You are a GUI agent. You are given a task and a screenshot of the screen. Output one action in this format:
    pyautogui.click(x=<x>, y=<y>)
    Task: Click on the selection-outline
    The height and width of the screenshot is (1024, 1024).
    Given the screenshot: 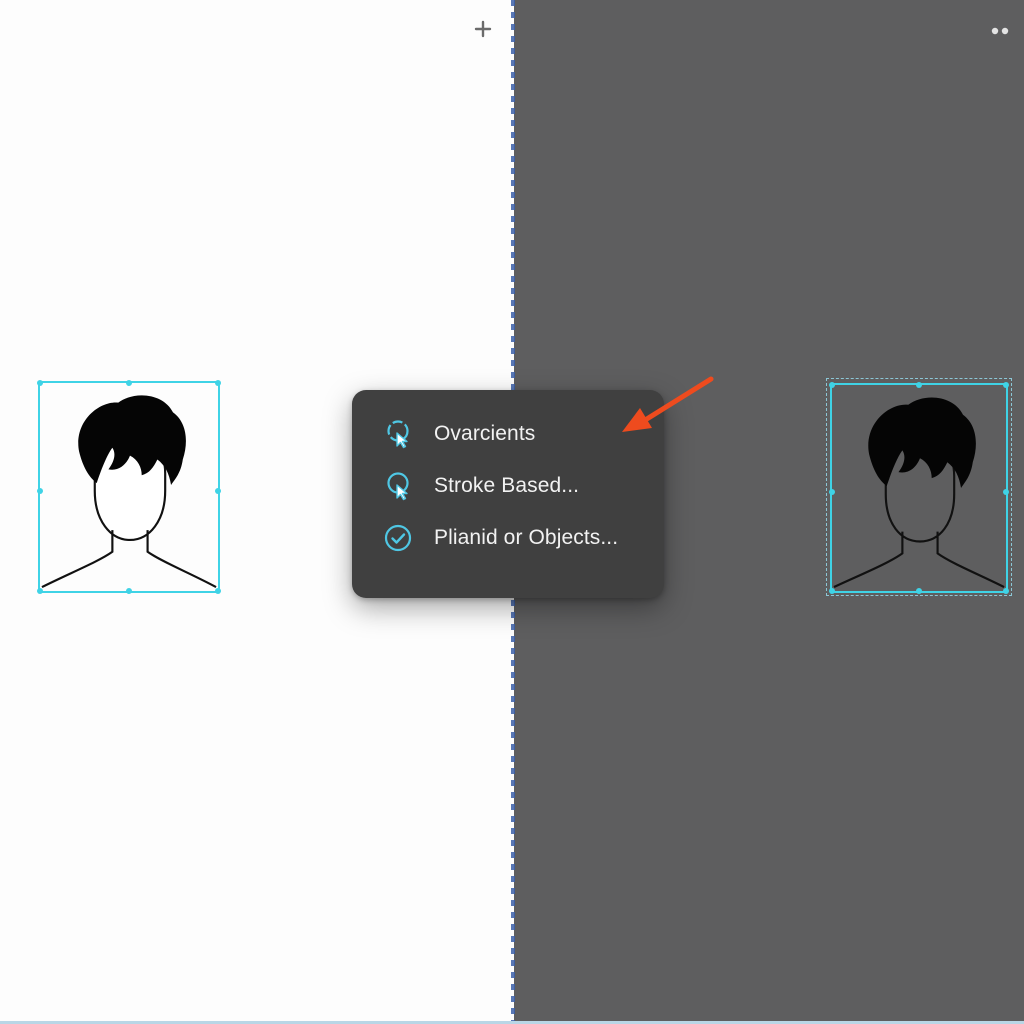 What is the action you would take?
    pyautogui.click(x=919, y=488)
    